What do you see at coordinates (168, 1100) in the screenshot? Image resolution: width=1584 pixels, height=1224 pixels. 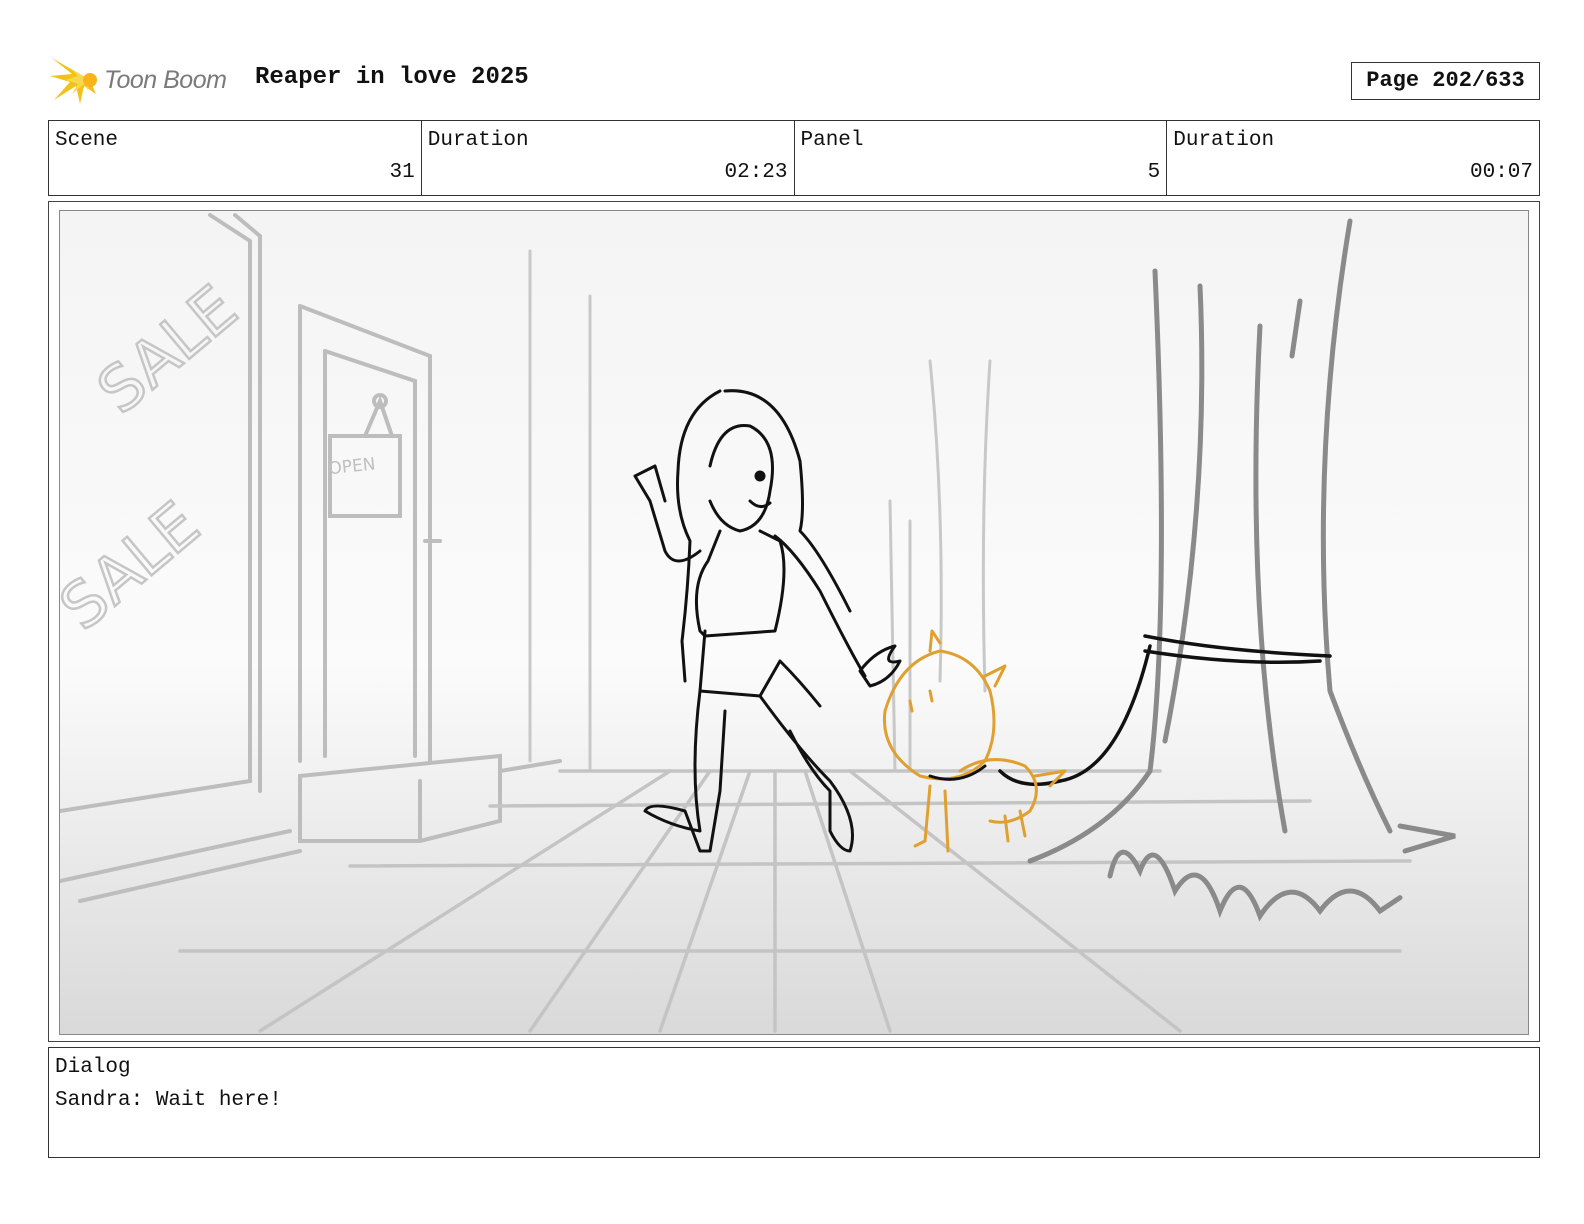 I see `dialog-text: Sandra: Wait here!` at bounding box center [168, 1100].